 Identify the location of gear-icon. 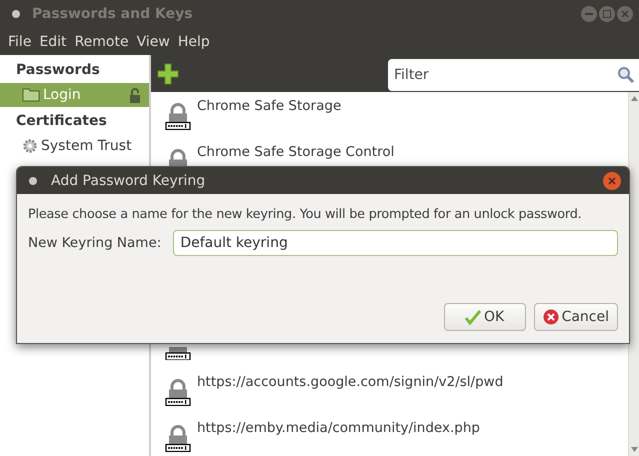
(30, 146).